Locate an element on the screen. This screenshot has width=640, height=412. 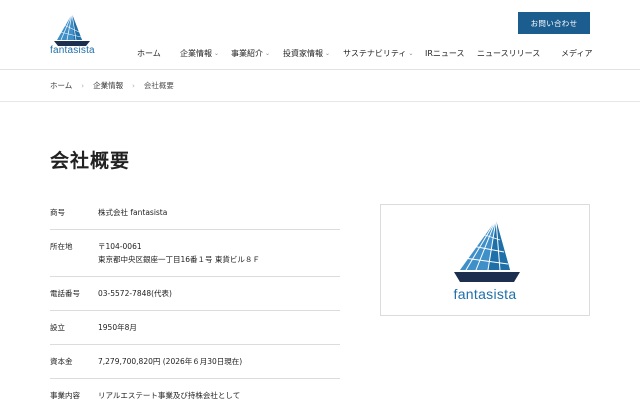
info-value: リアルエステート事業及び持株会社として is located at coordinates (219, 395).